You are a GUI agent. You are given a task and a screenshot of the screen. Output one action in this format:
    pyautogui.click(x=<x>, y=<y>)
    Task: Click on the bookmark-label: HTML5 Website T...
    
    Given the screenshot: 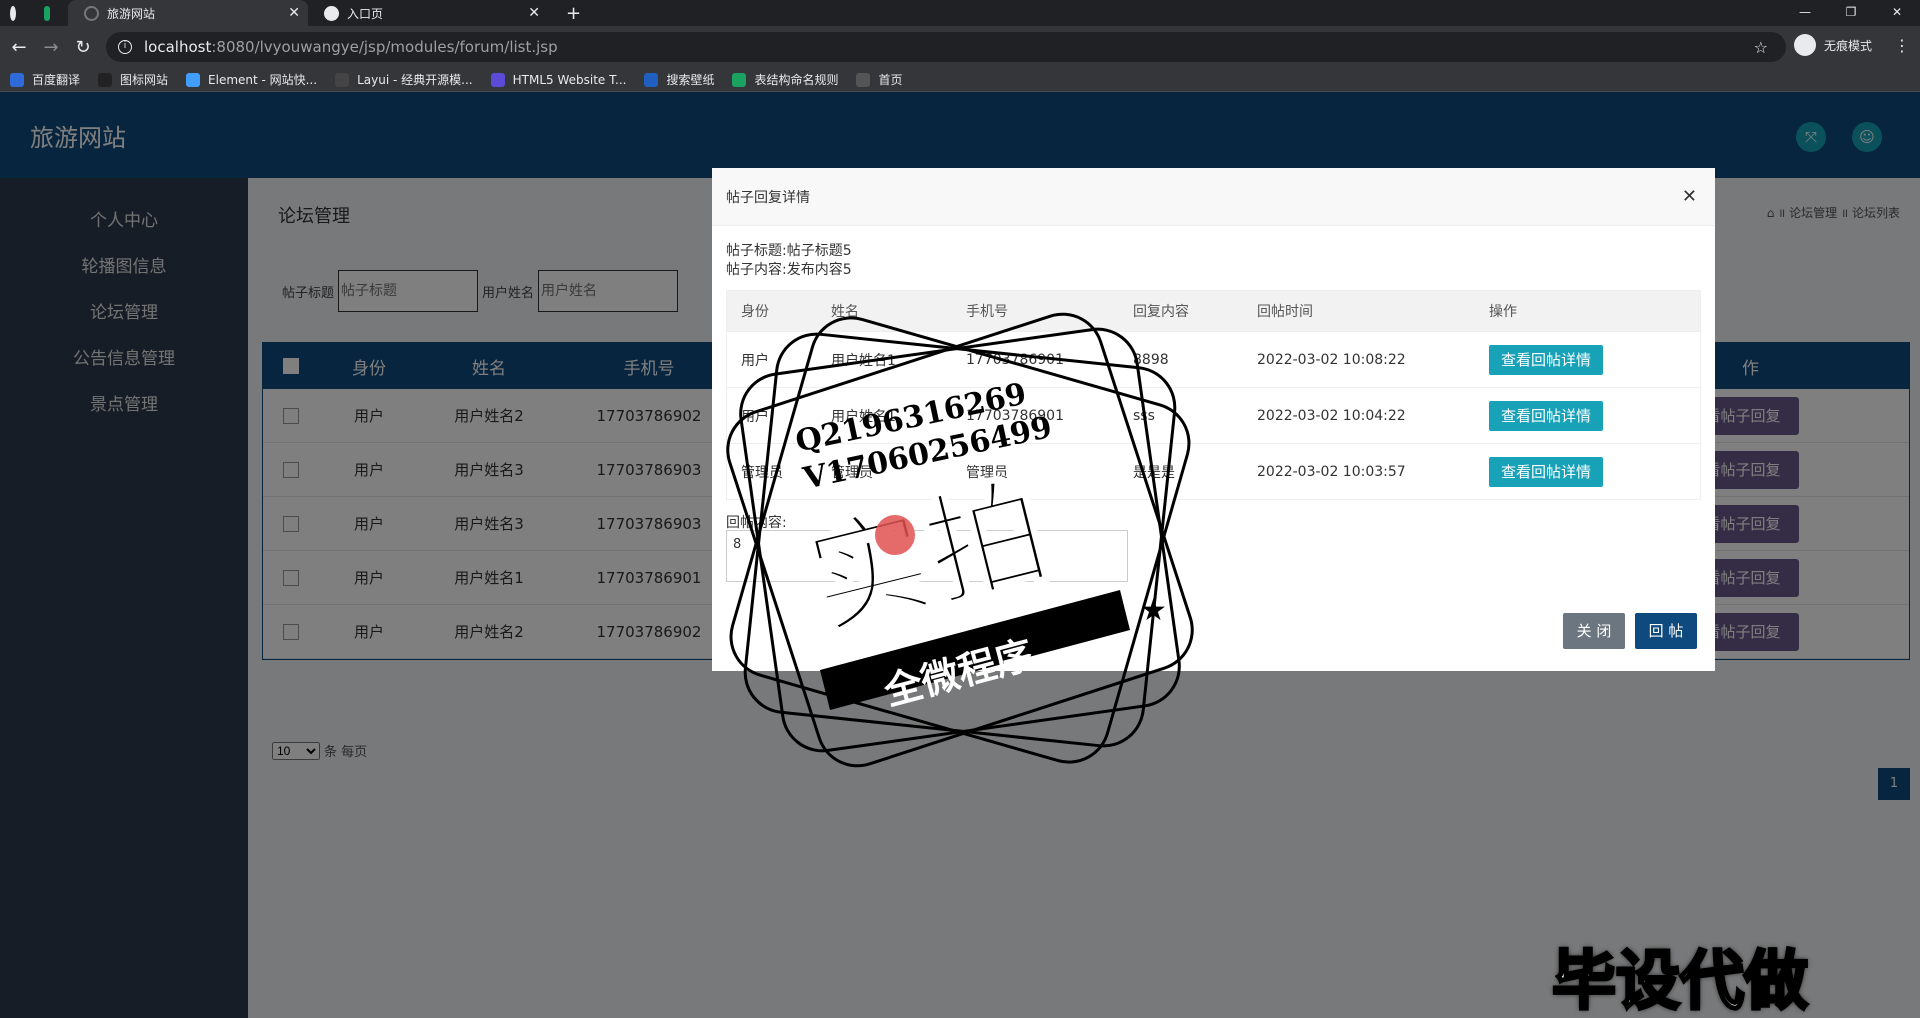 What is the action you would take?
    pyautogui.click(x=569, y=79)
    